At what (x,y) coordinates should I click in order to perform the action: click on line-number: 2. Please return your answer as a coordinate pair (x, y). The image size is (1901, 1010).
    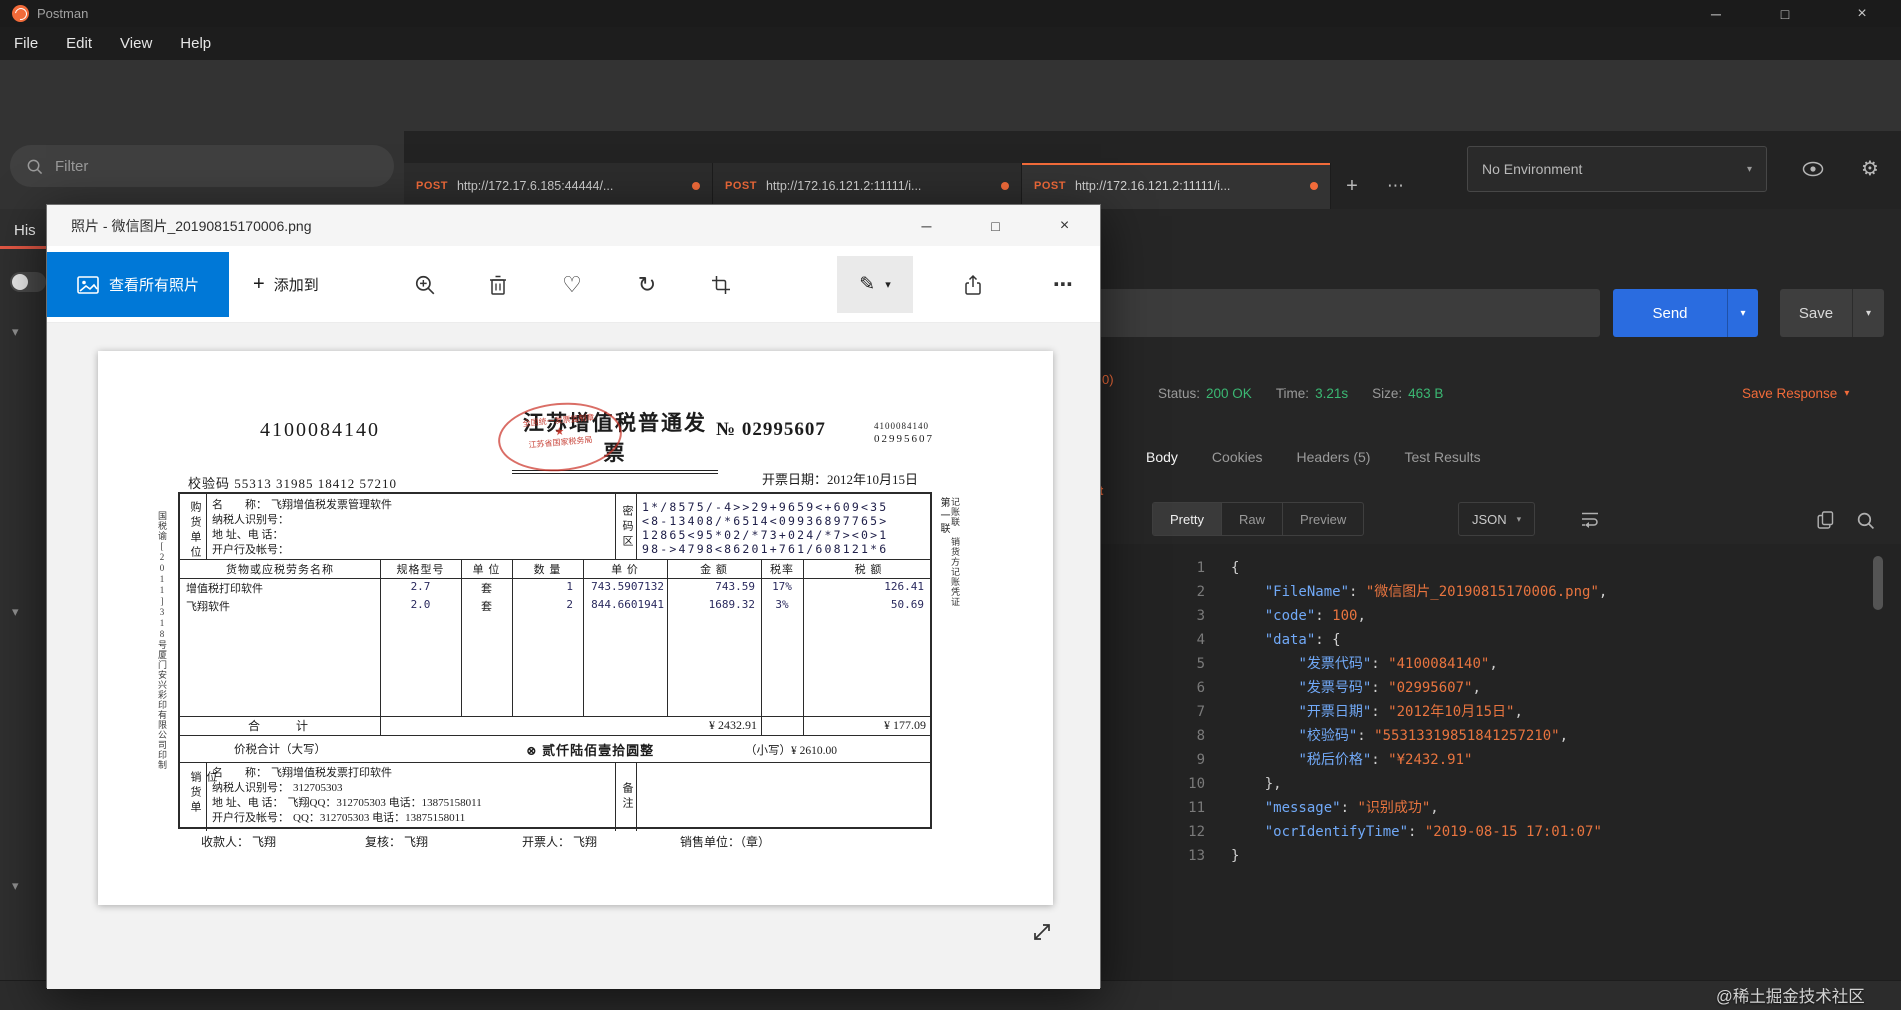
    Looking at the image, I should click on (1200, 592).